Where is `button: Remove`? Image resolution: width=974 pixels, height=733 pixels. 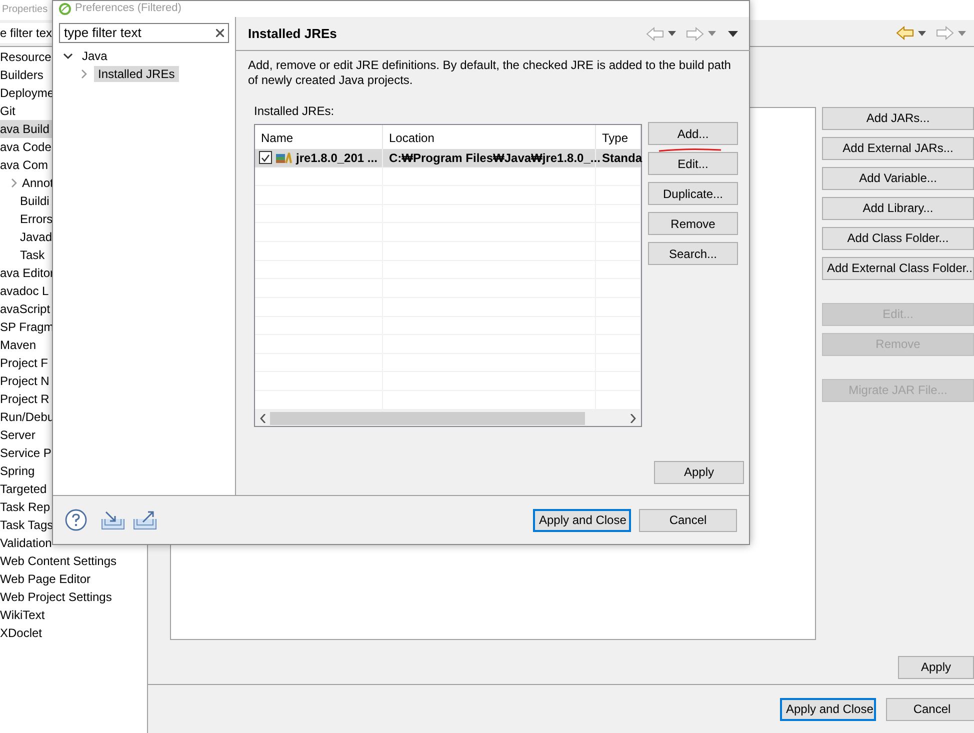
button: Remove is located at coordinates (693, 224).